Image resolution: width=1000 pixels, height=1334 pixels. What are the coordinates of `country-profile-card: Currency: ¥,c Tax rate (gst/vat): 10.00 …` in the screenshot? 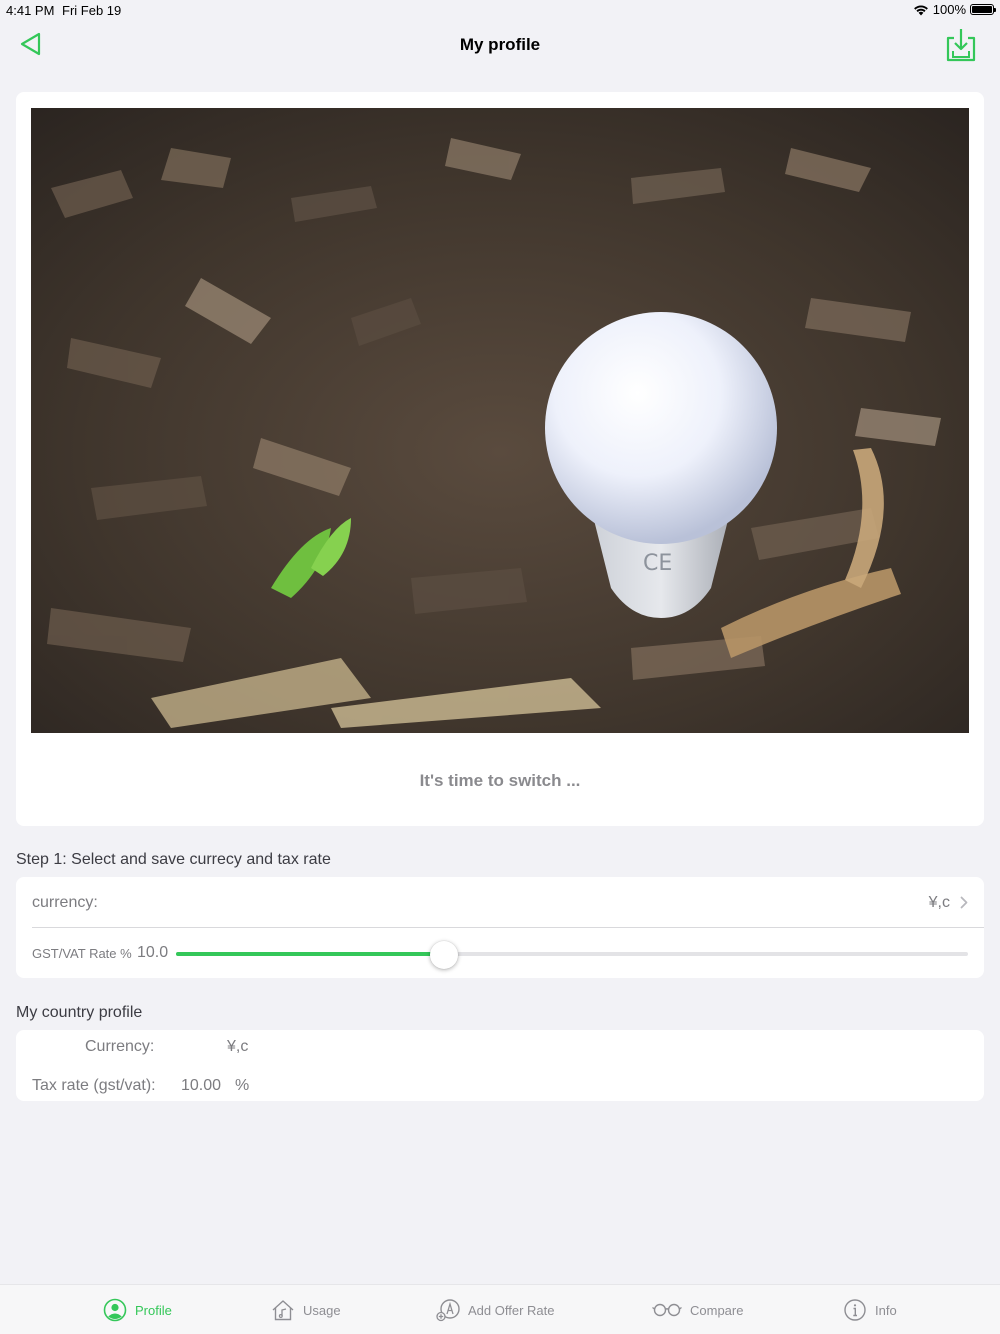 It's located at (500, 1065).